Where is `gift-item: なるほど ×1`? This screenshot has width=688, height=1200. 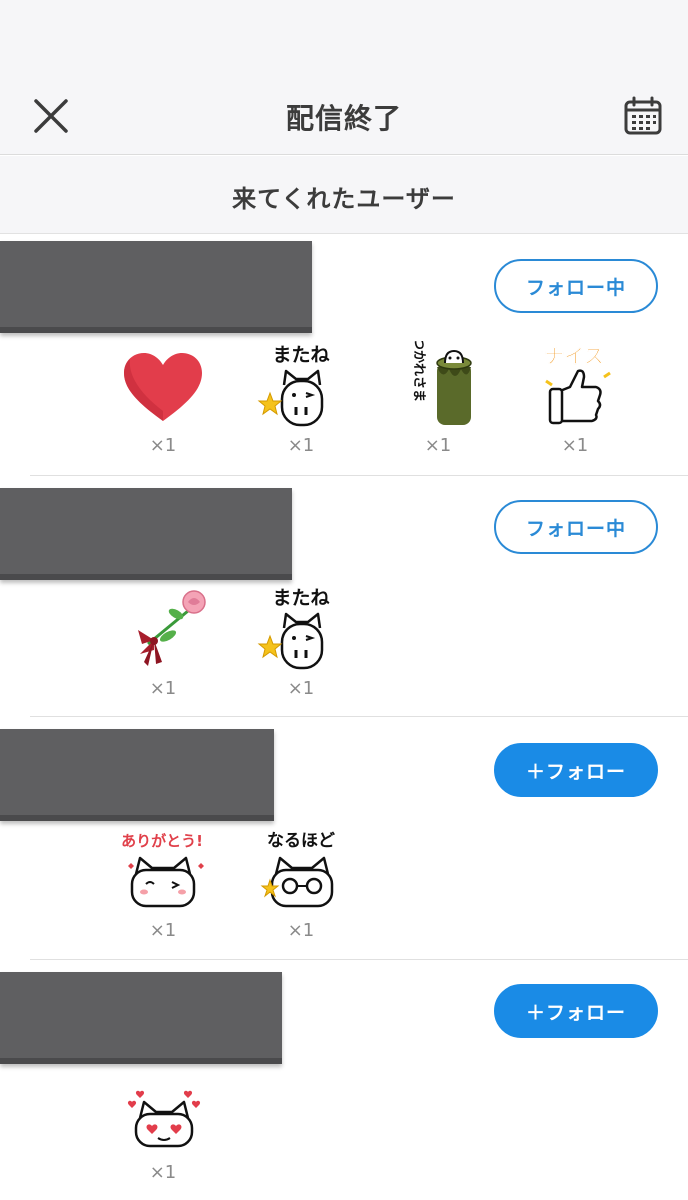
gift-item: なるほど ×1 is located at coordinates (301, 891).